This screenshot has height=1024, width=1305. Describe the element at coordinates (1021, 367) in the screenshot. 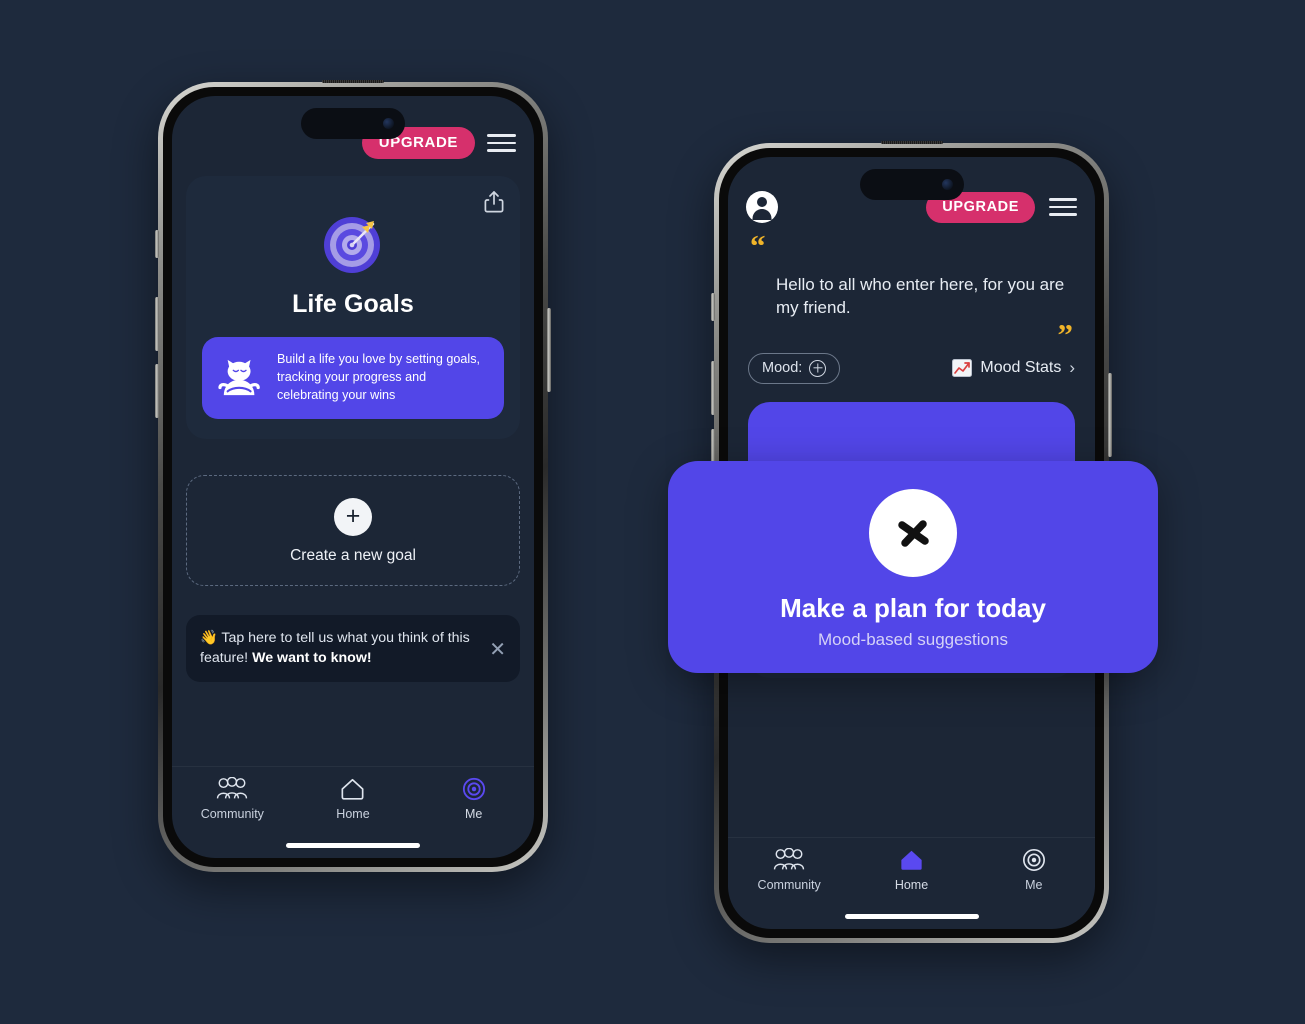

I see `mood-stats-label: Mood Stats` at that location.